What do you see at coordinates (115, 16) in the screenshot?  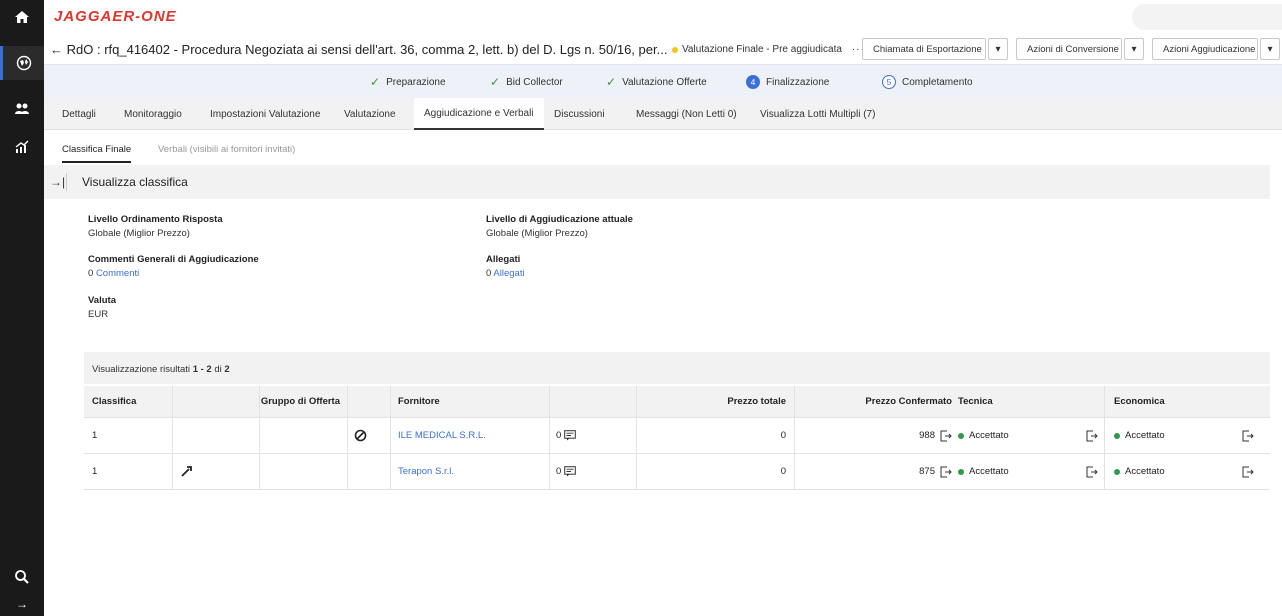 I see `app-logo: JAGGAER-ONE` at bounding box center [115, 16].